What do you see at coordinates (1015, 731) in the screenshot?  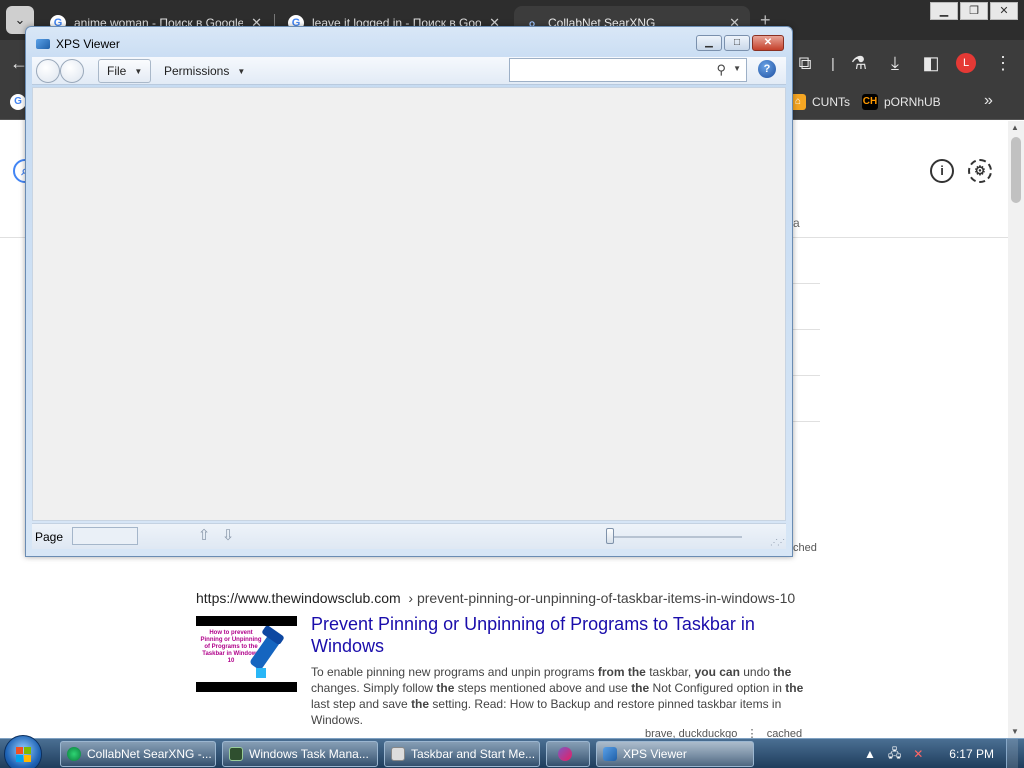 I see `scroll-down-icon: ▼` at bounding box center [1015, 731].